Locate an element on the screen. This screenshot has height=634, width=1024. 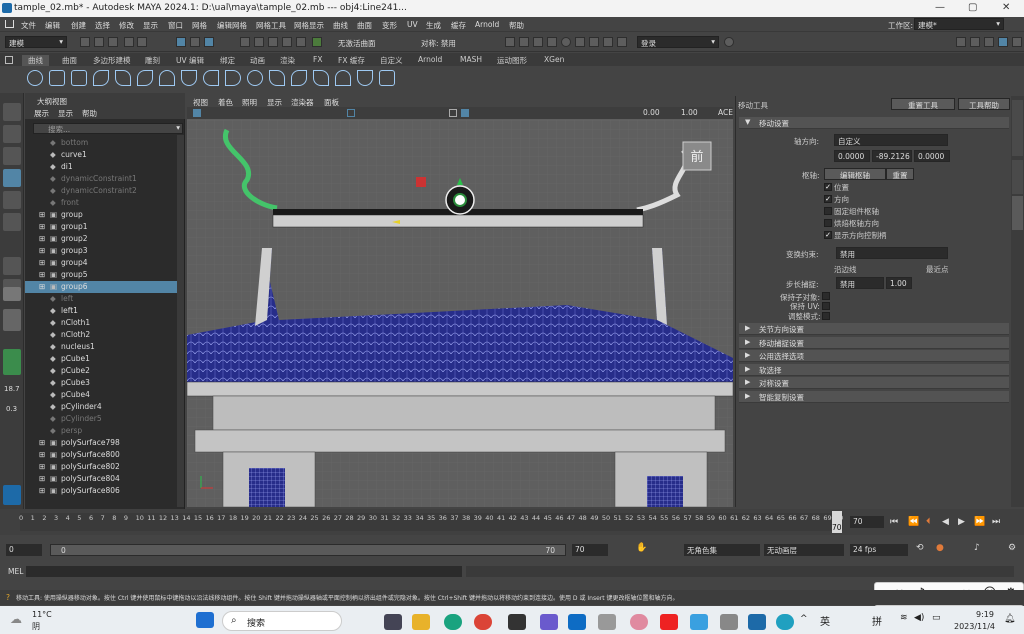
outliner-item: ⊞ ▣ group2 is located at coordinates (101, 239).